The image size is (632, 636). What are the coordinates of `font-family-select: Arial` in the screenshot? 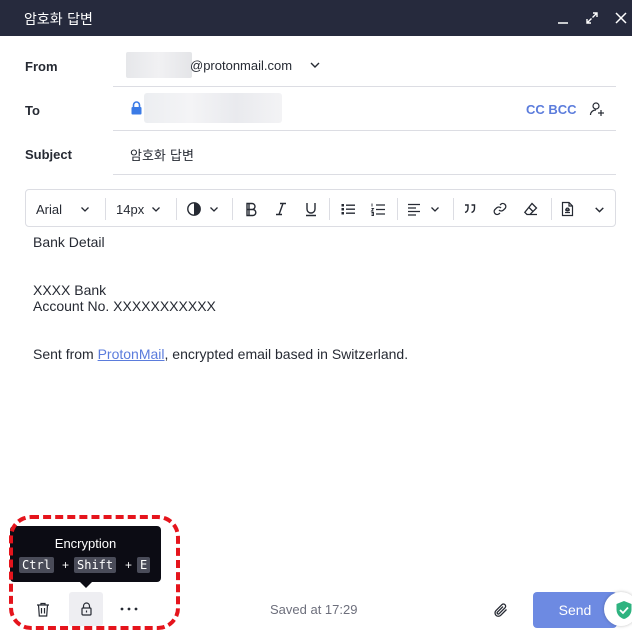 It's located at (63, 209).